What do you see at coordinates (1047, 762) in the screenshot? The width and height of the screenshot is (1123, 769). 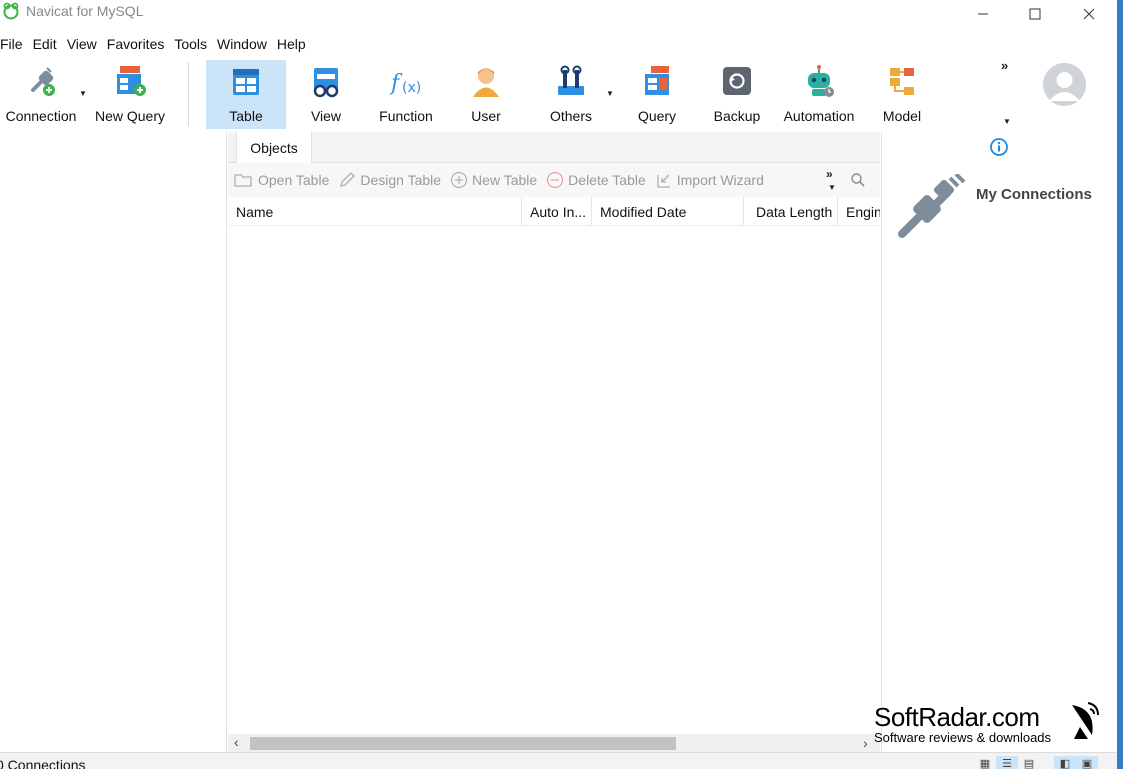 I see `status-spacer` at bounding box center [1047, 762].